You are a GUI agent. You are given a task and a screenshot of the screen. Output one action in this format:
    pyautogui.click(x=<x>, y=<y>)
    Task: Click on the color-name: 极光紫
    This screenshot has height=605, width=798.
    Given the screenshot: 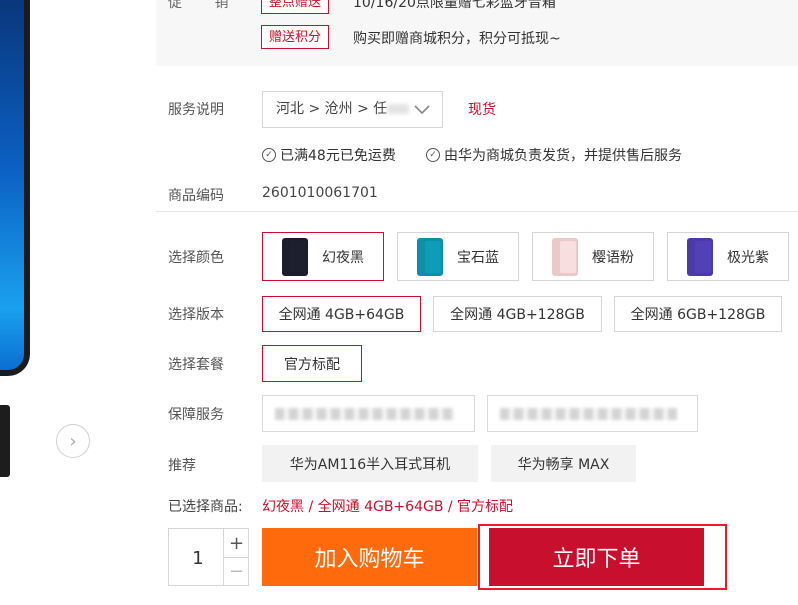 What is the action you would take?
    pyautogui.click(x=748, y=257)
    